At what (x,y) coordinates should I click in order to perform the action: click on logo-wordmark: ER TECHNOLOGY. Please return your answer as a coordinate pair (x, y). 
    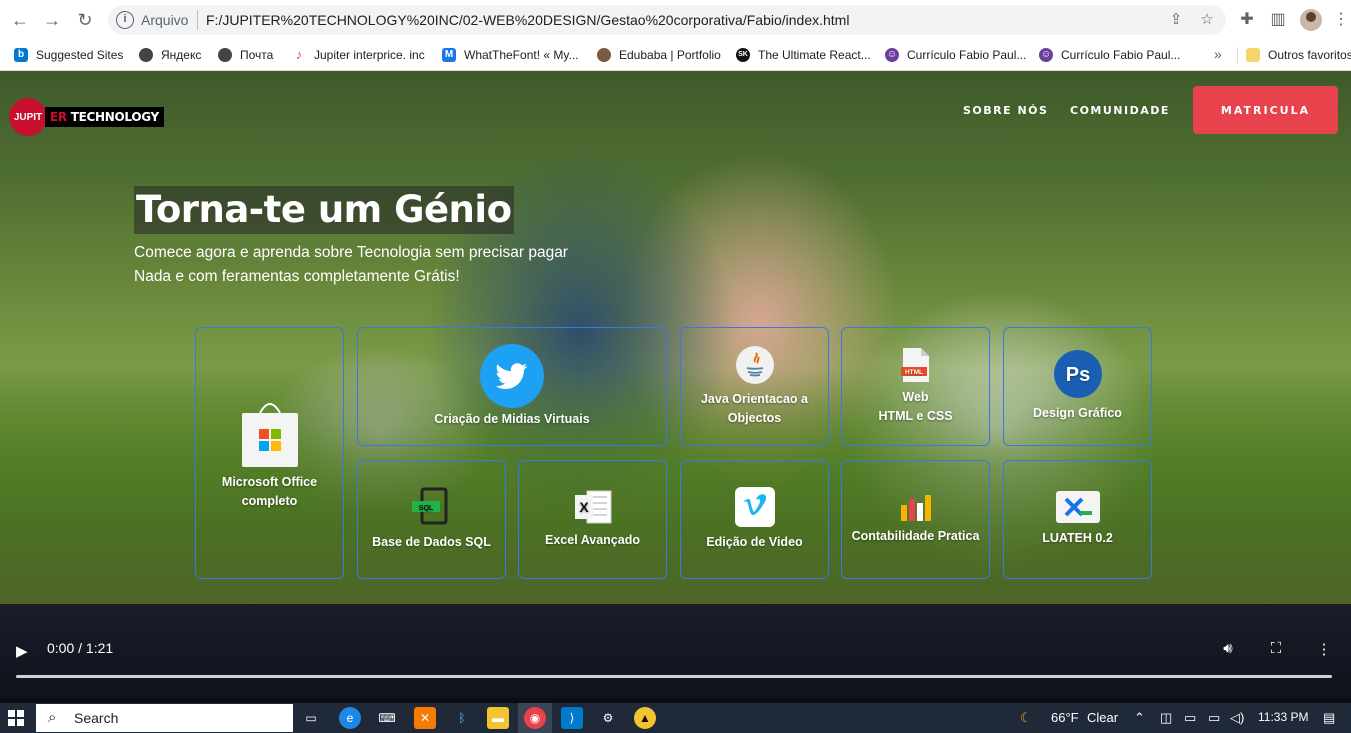
    Looking at the image, I should click on (104, 117).